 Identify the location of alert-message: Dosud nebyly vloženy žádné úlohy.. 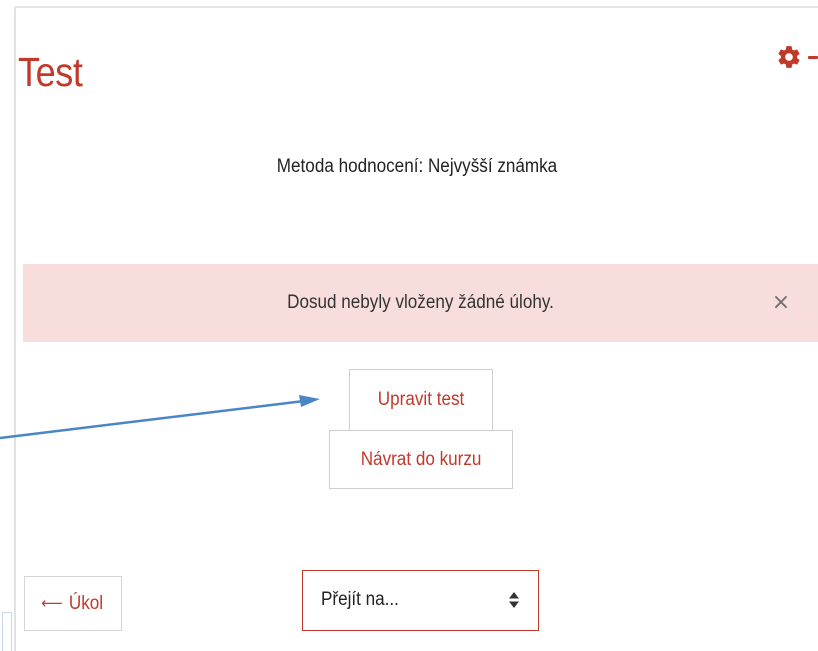
(420, 302).